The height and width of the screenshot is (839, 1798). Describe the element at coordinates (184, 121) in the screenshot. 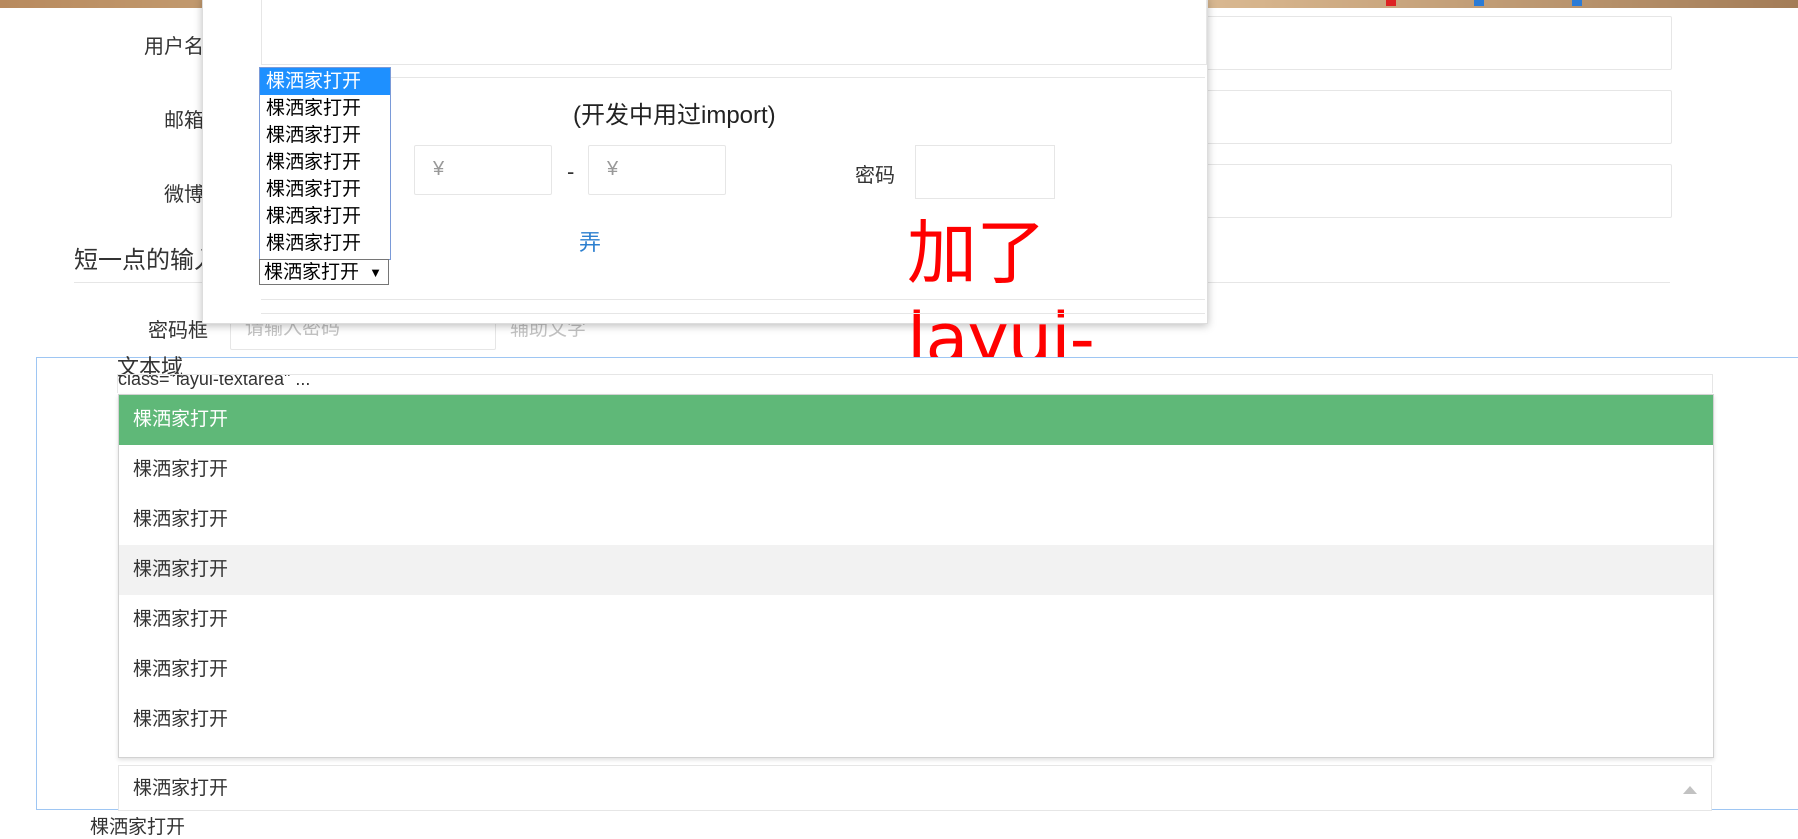

I see `email-label: 邮箱` at that location.